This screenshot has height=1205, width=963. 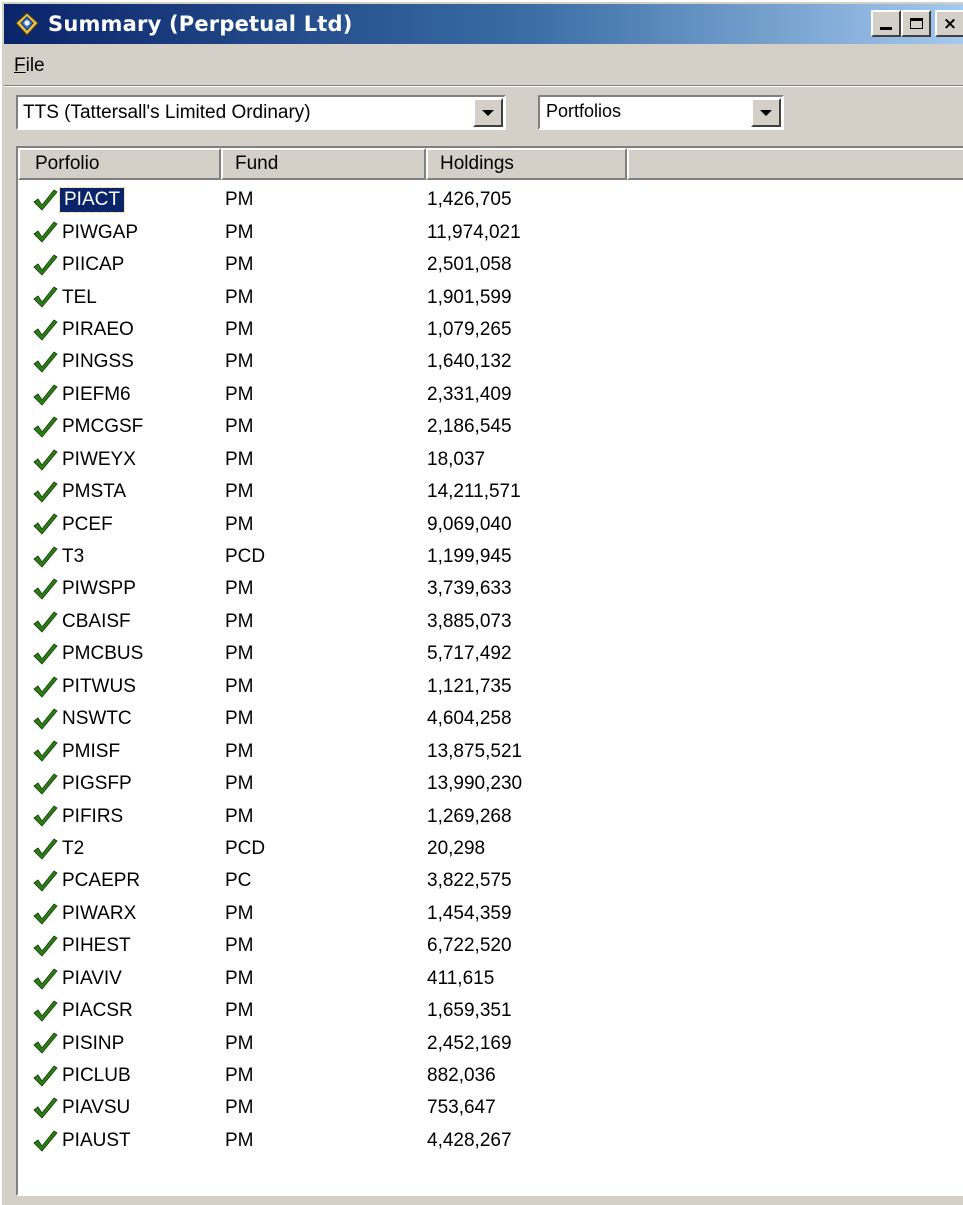 What do you see at coordinates (490, 460) in the screenshot?
I see `list-item: PIWEYX PM 18,037` at bounding box center [490, 460].